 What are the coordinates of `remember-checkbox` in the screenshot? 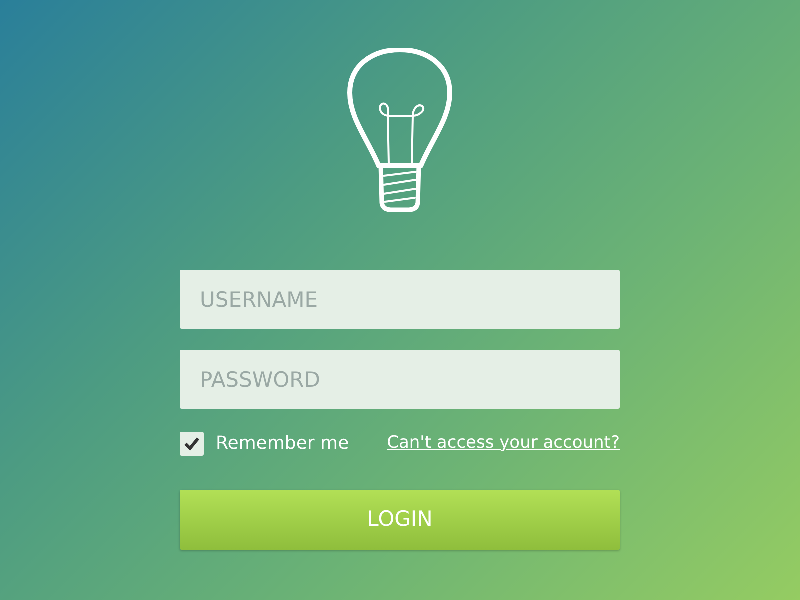 It's located at (192, 444).